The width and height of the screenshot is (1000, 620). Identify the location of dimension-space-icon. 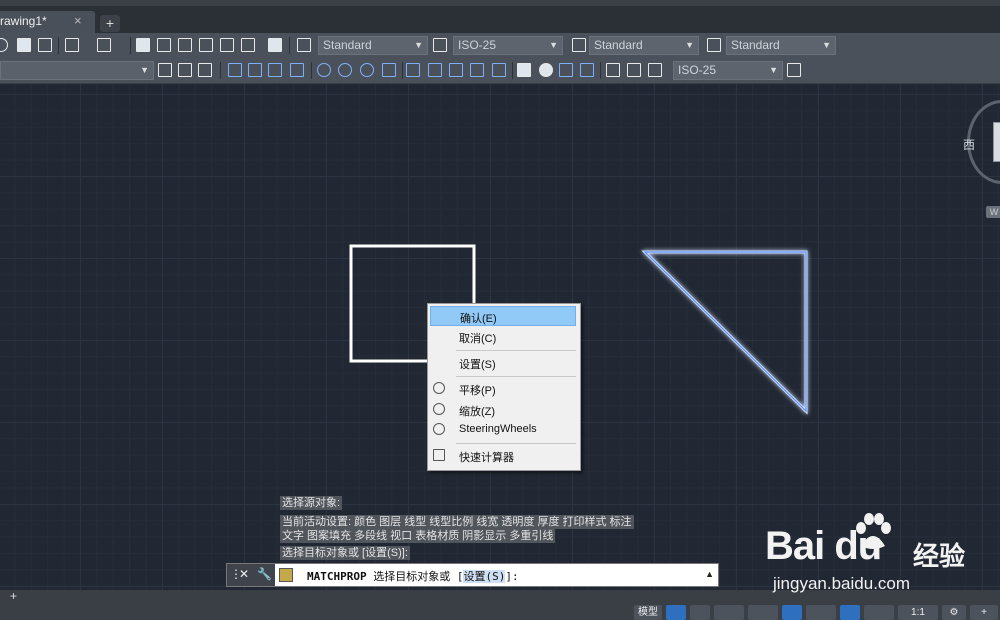
(477, 70).